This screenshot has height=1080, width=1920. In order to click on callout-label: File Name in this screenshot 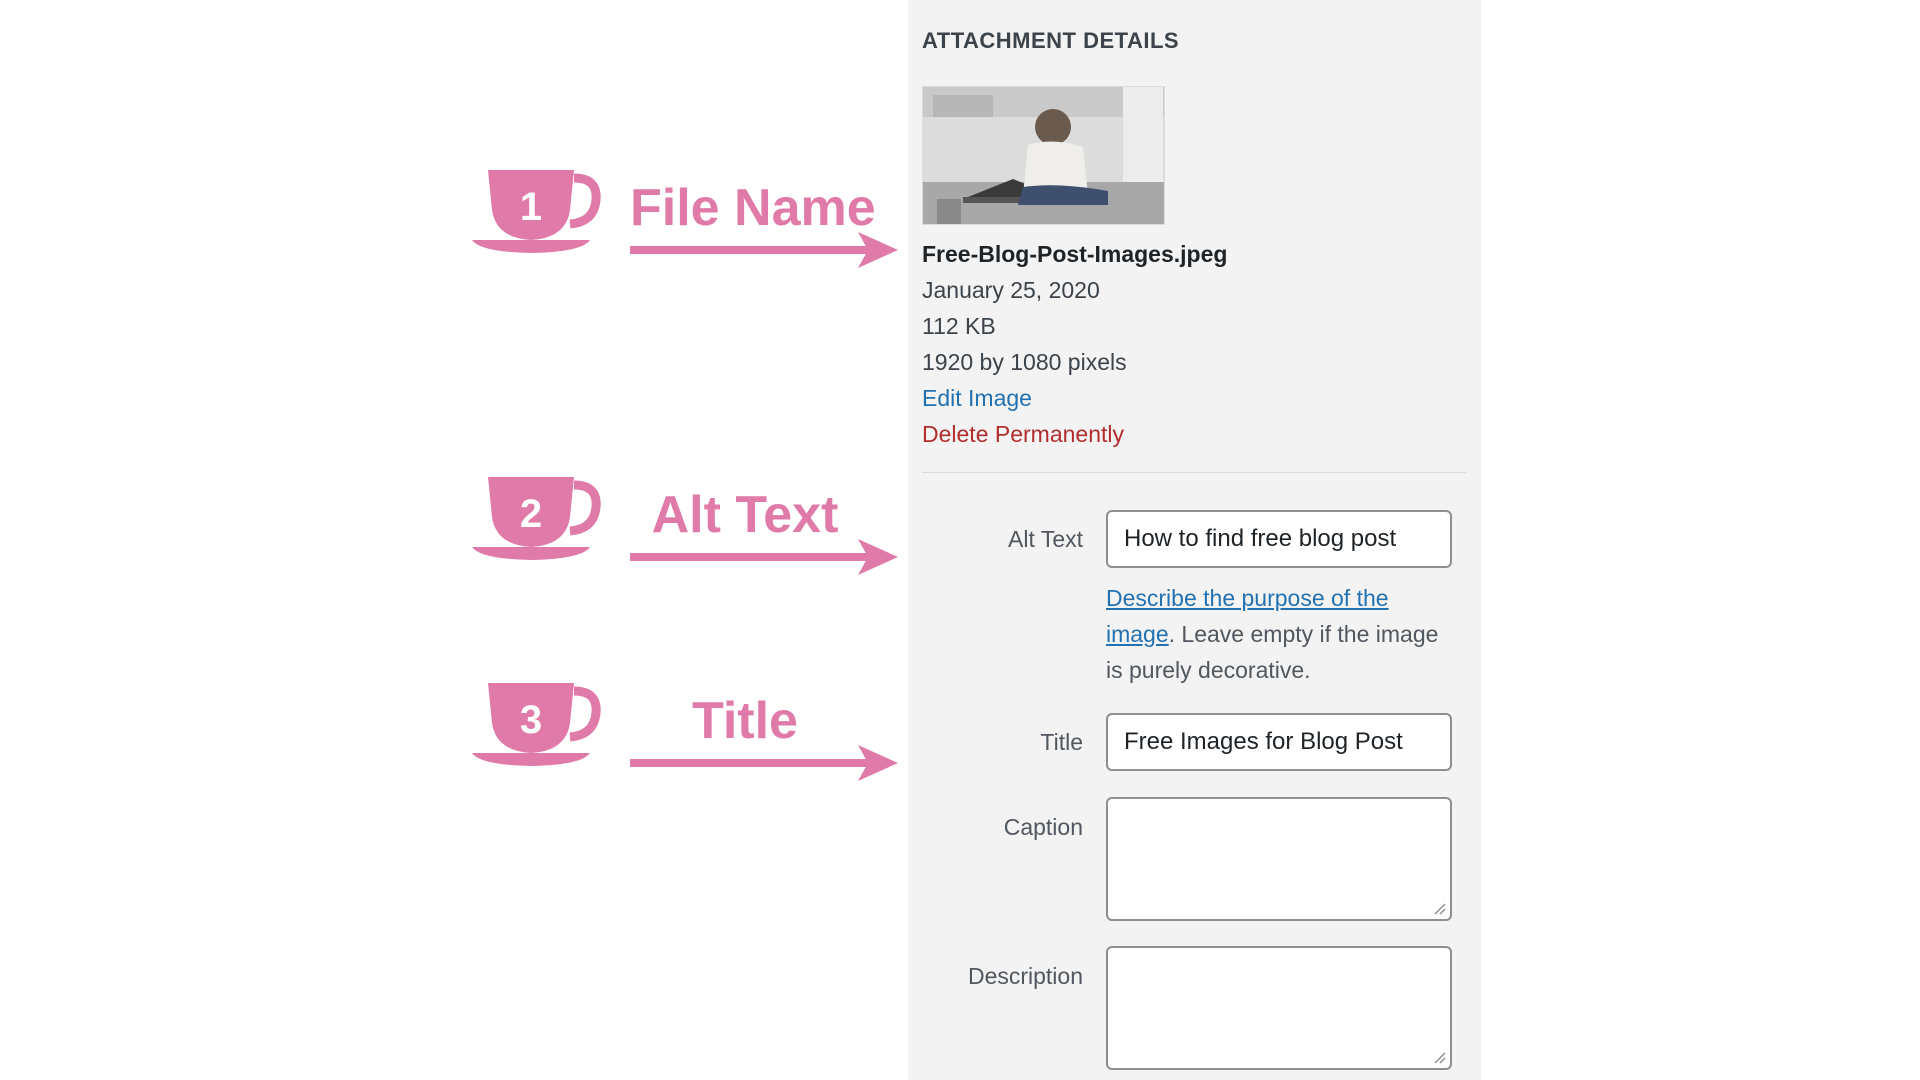, I will do `click(753, 208)`.